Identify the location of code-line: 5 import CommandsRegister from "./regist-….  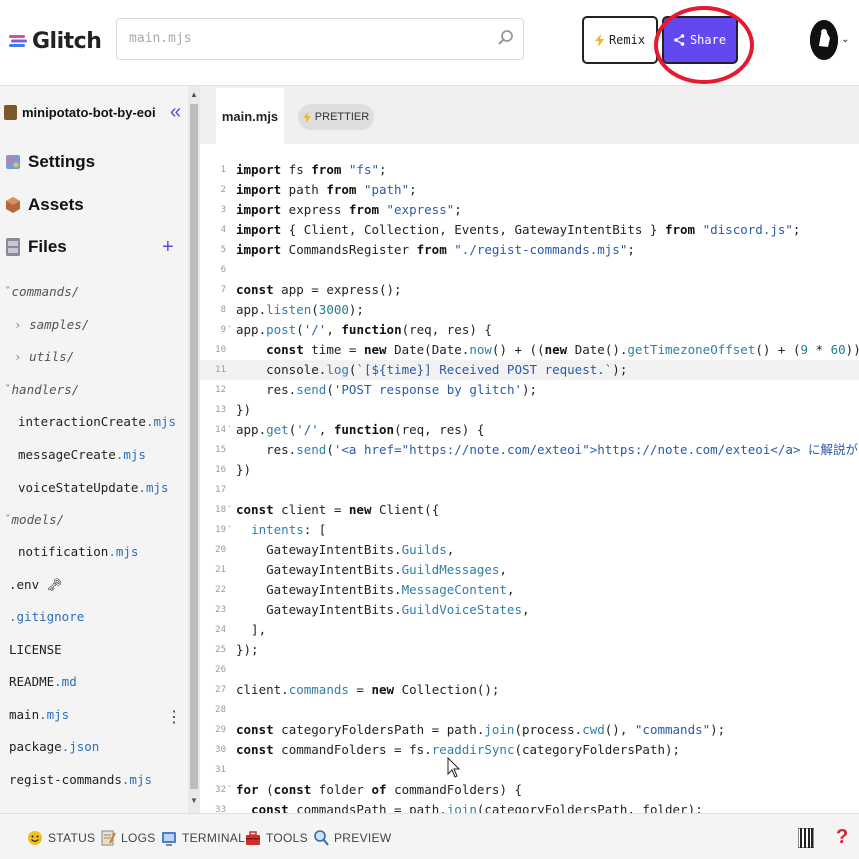
(529, 250).